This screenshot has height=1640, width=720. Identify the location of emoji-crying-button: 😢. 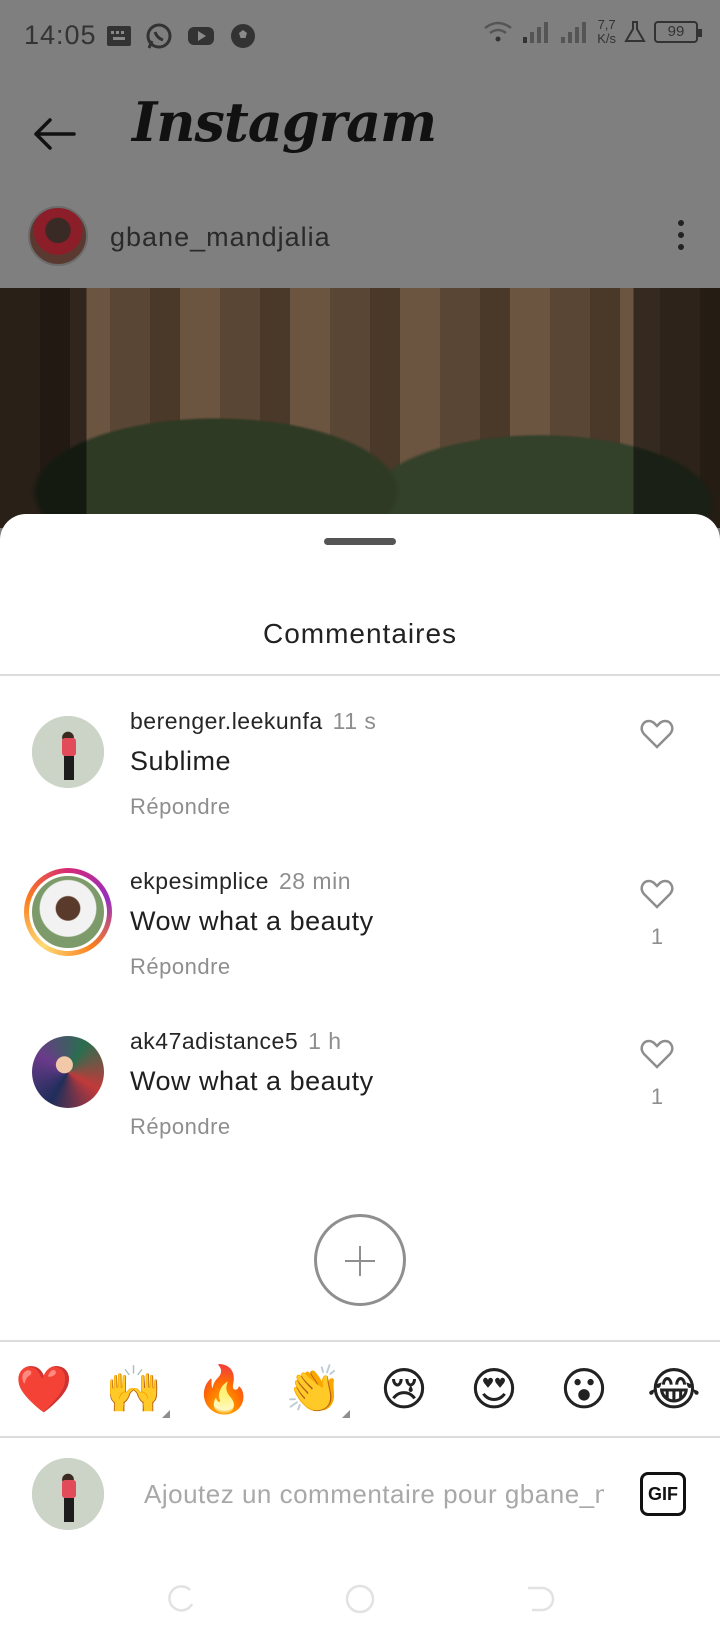
(404, 1389).